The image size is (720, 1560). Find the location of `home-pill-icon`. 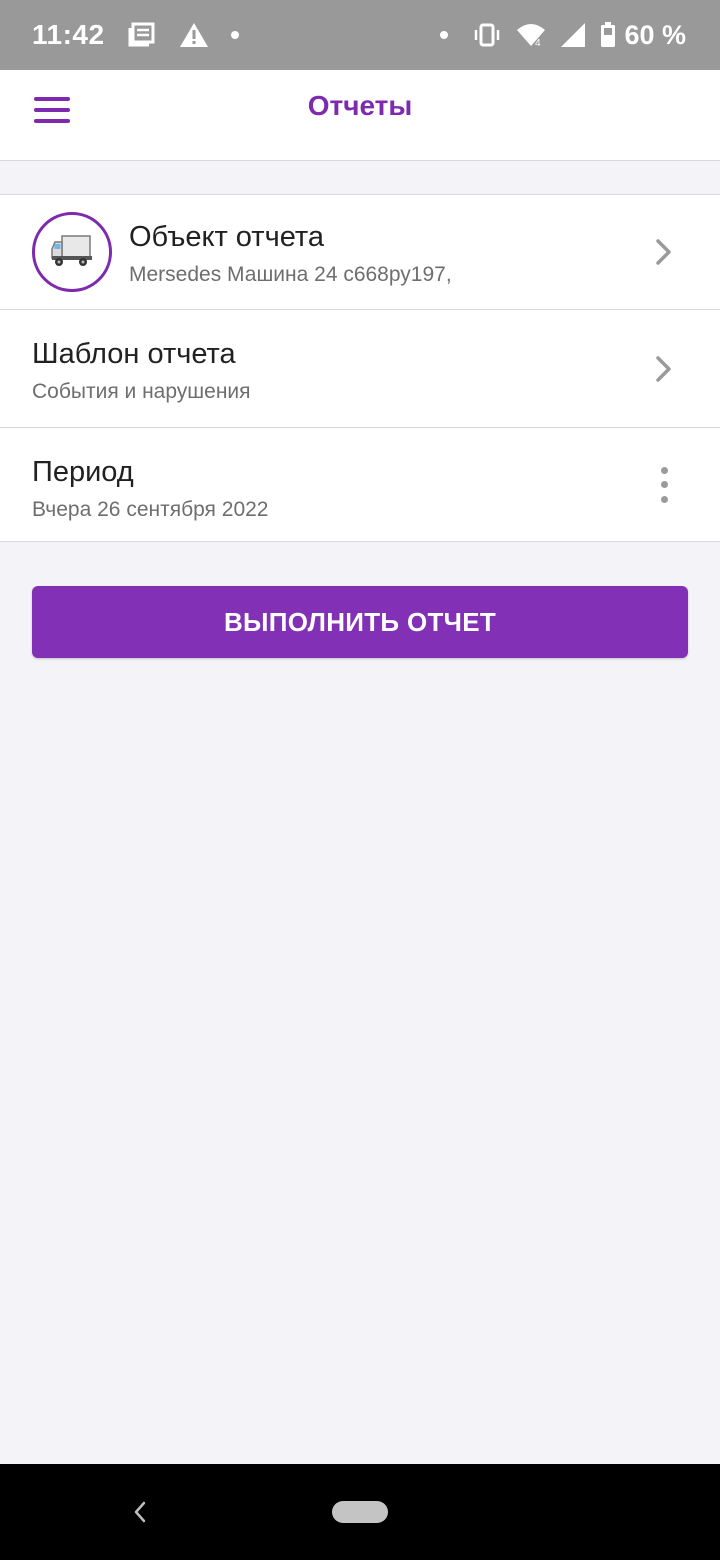

home-pill-icon is located at coordinates (360, 1512).